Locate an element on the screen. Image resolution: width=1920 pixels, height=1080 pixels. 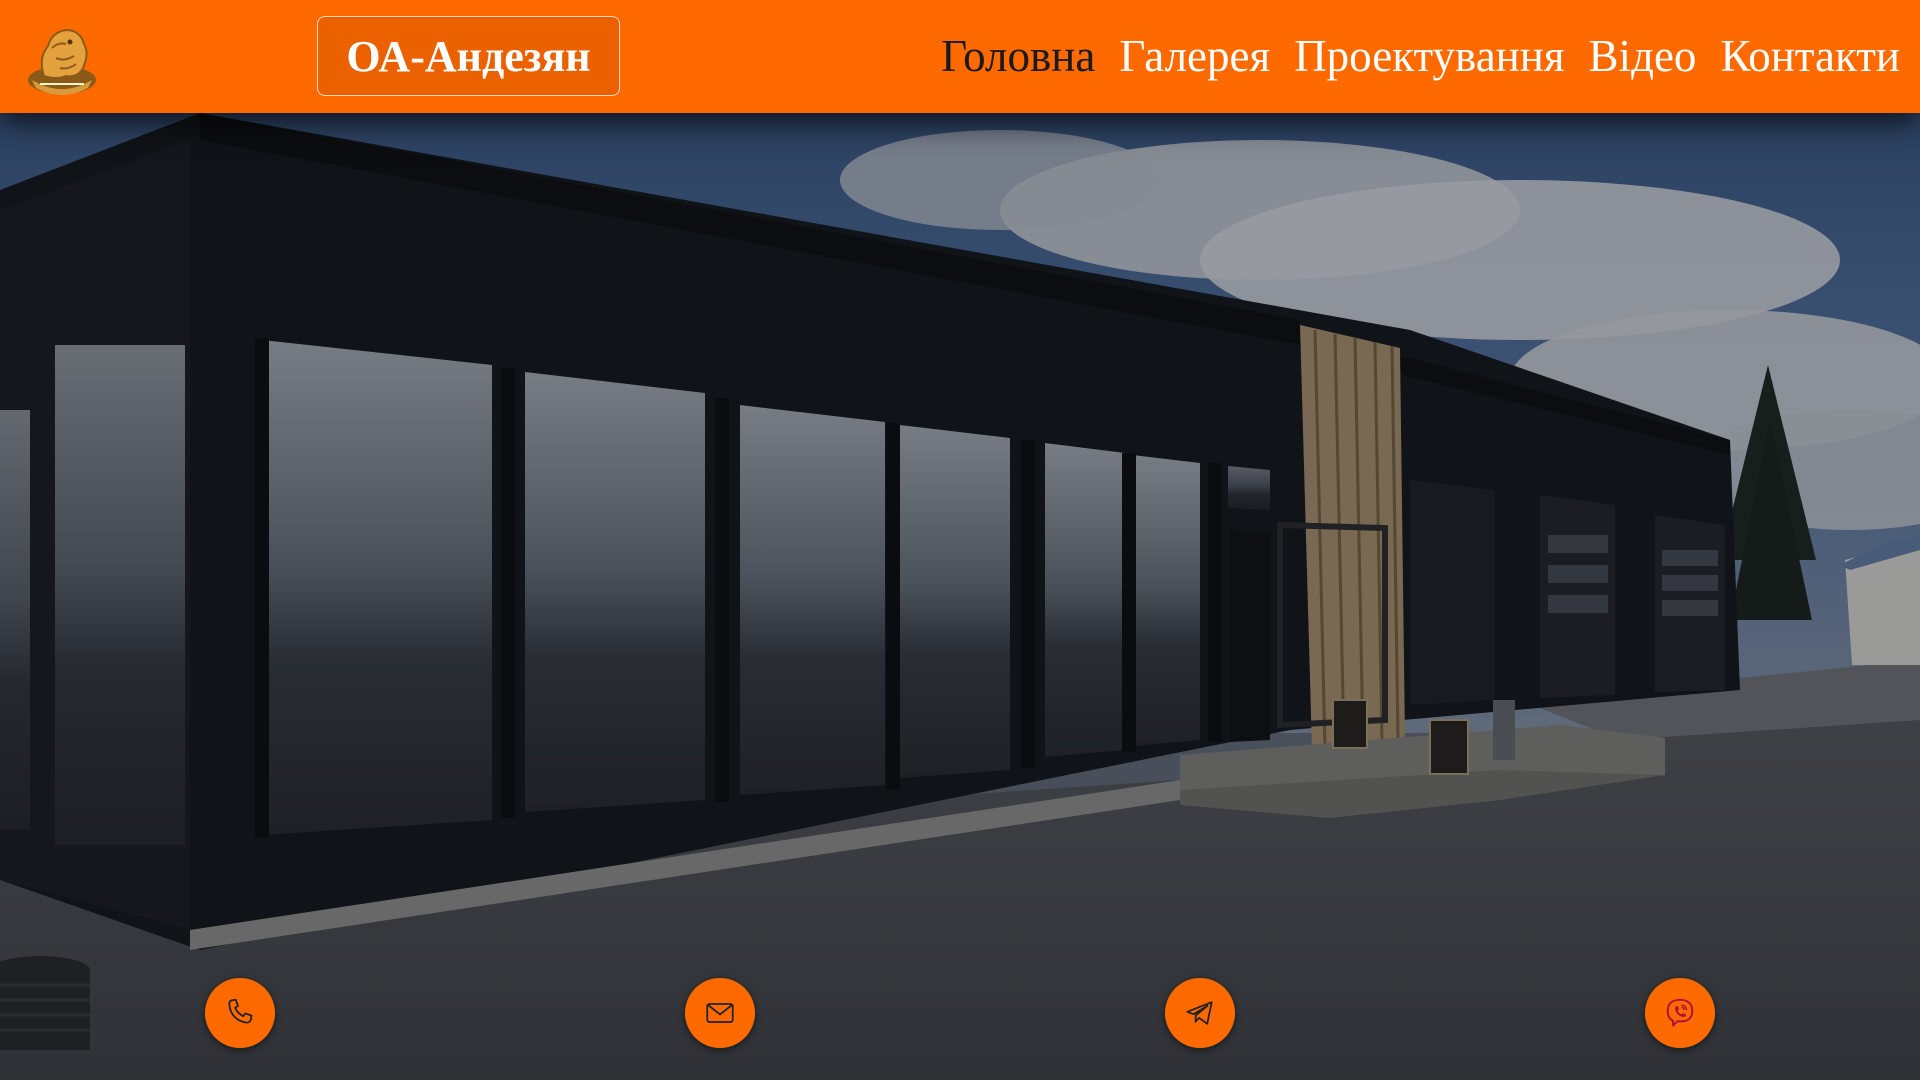
phone-button is located at coordinates (240, 1013).